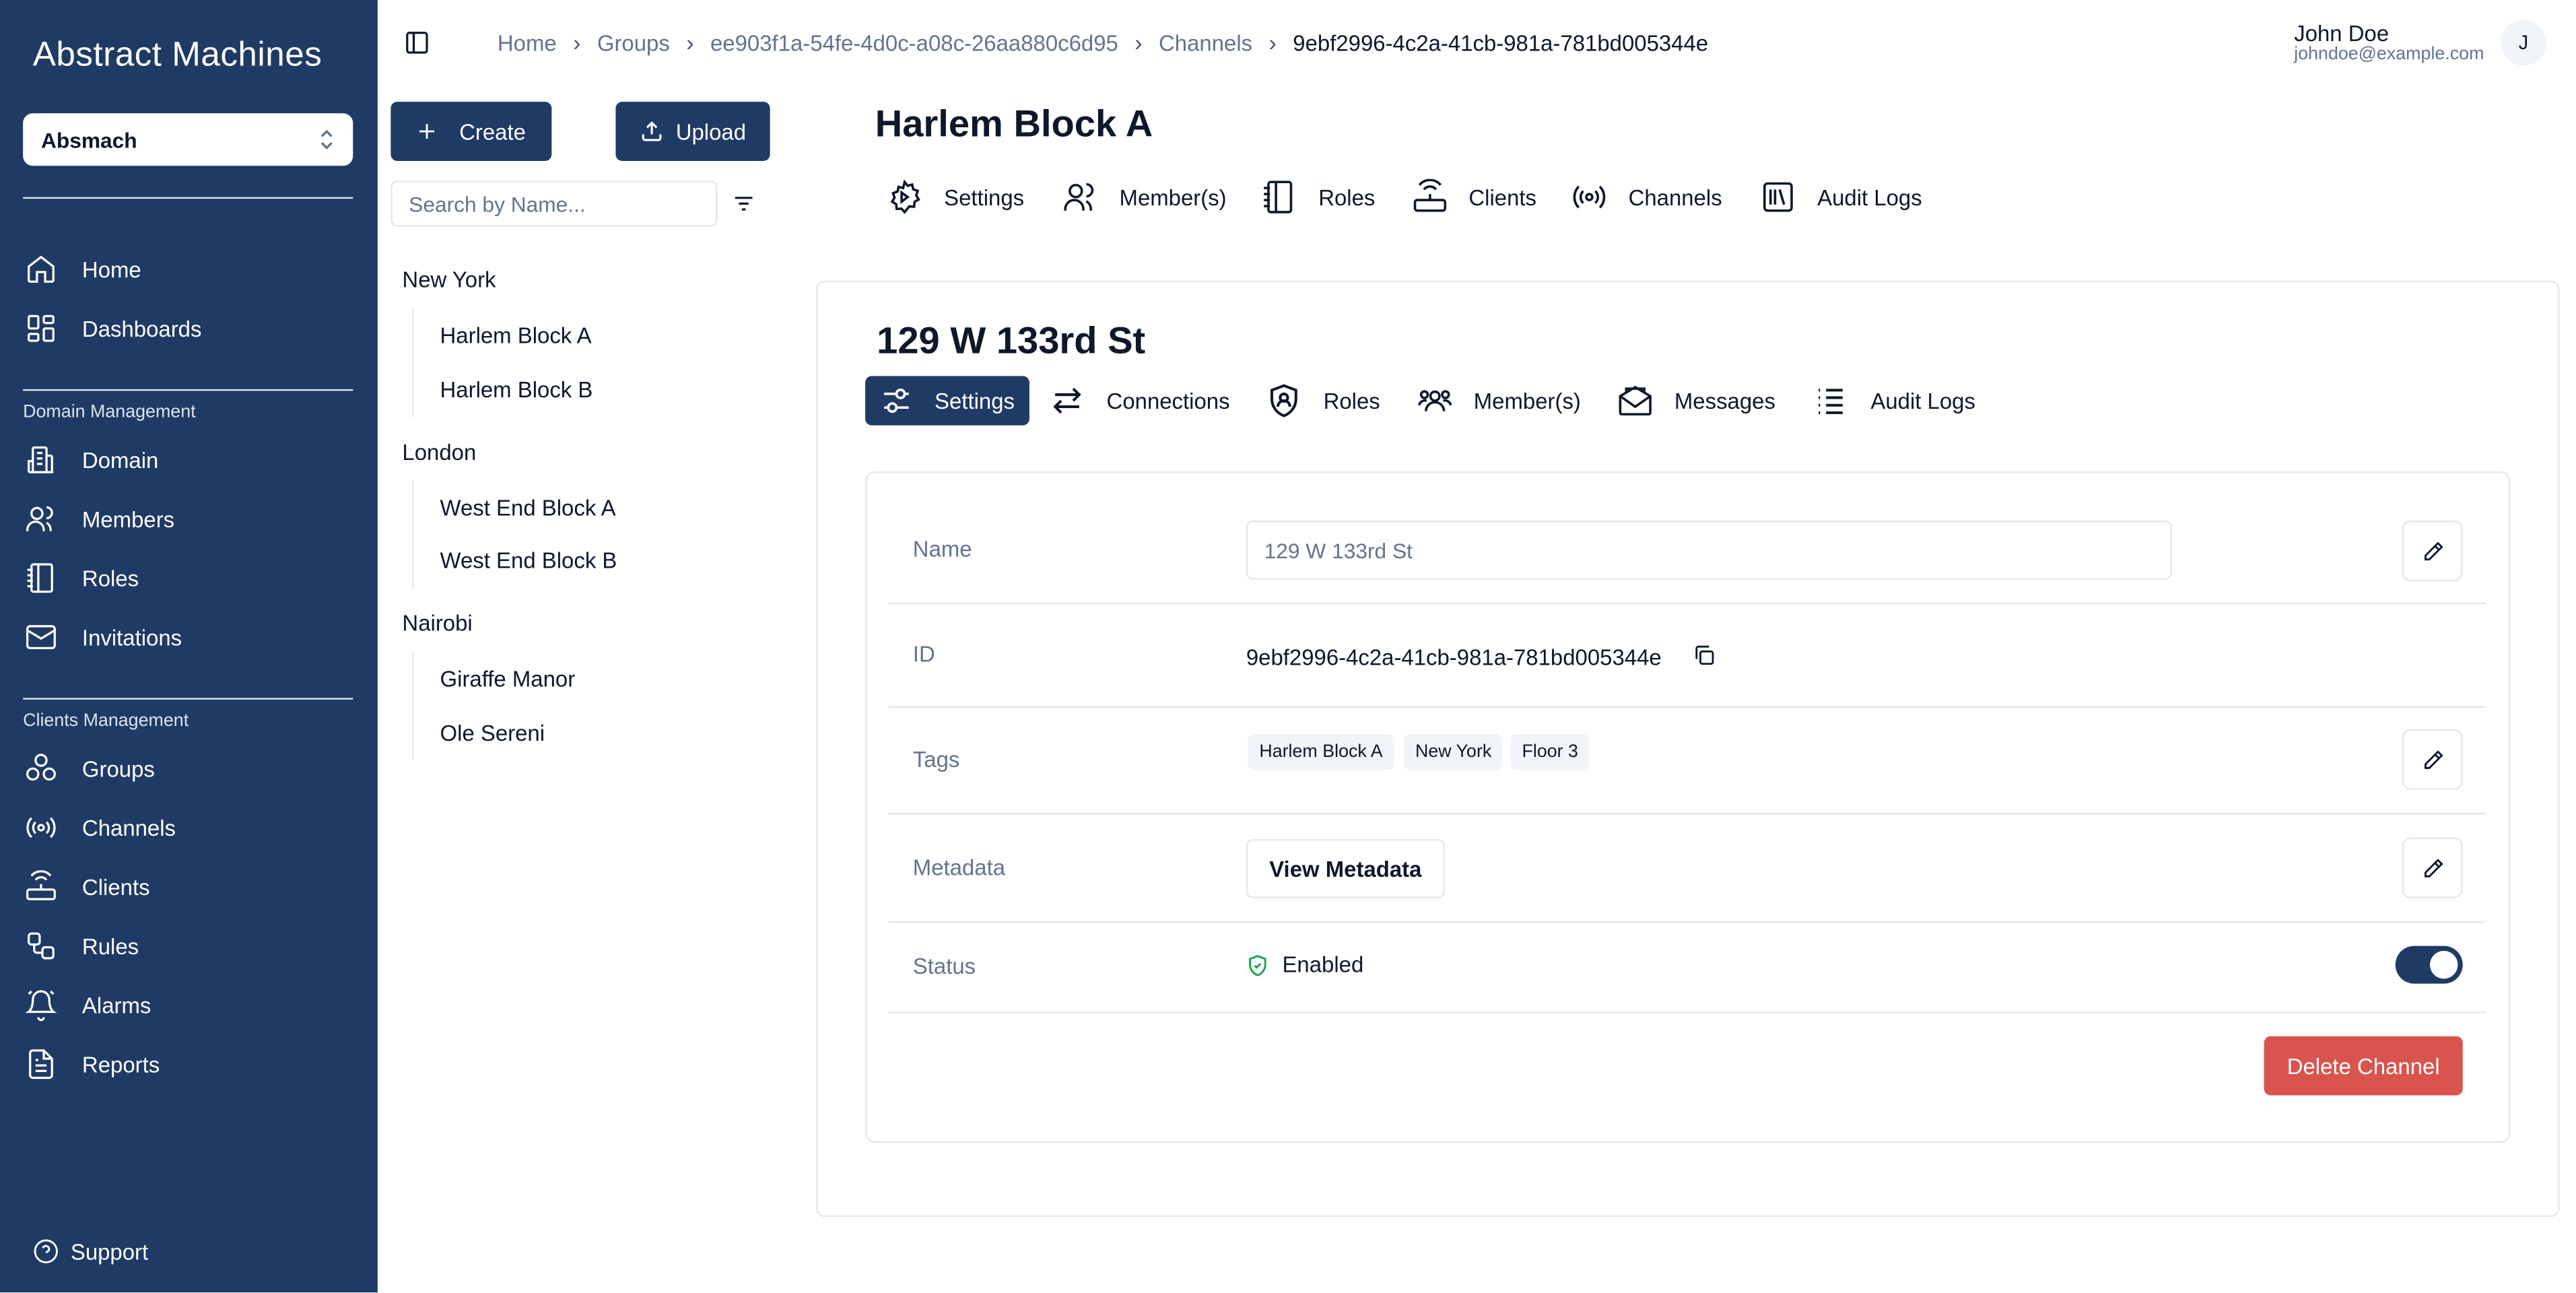 This screenshot has width=2576, height=1293. What do you see at coordinates (1139, 400) in the screenshot?
I see `tab-channel-connections: Connections` at bounding box center [1139, 400].